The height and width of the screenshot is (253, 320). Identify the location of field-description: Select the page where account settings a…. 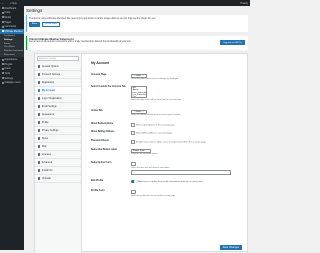
(155, 79).